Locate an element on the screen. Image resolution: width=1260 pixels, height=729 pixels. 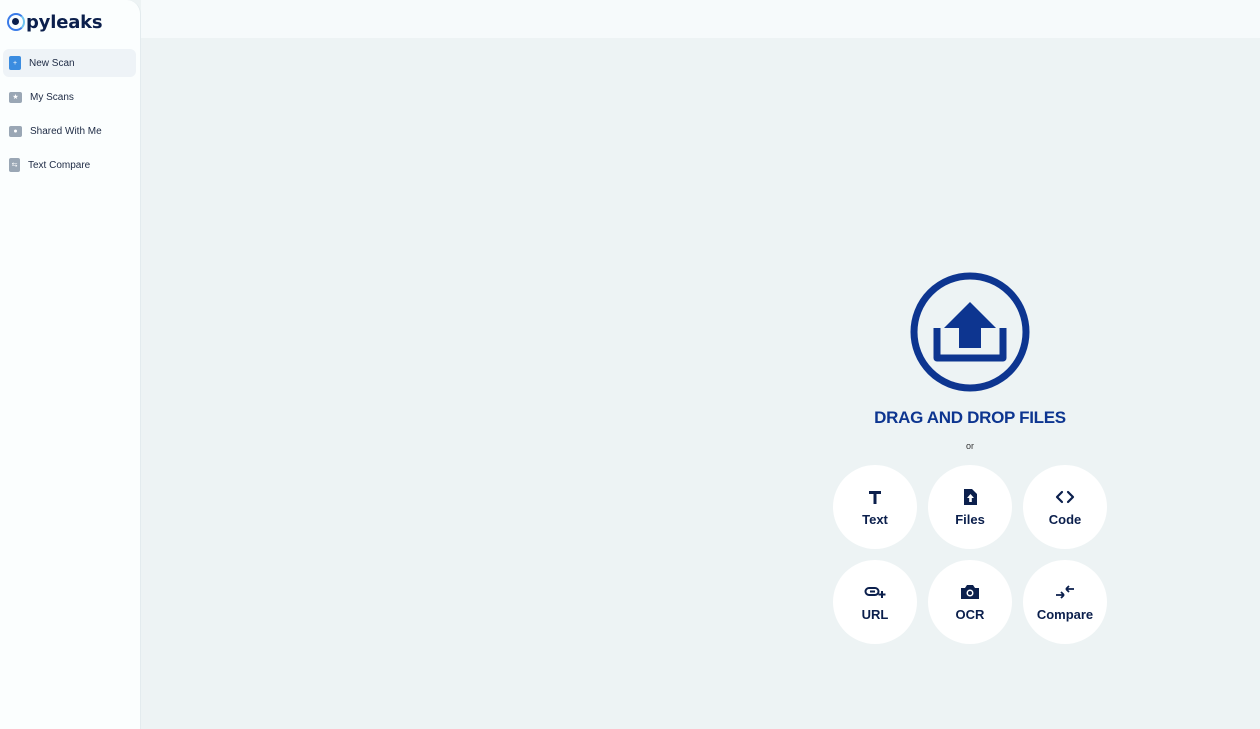
text-option-button: Text is located at coordinates (875, 507).